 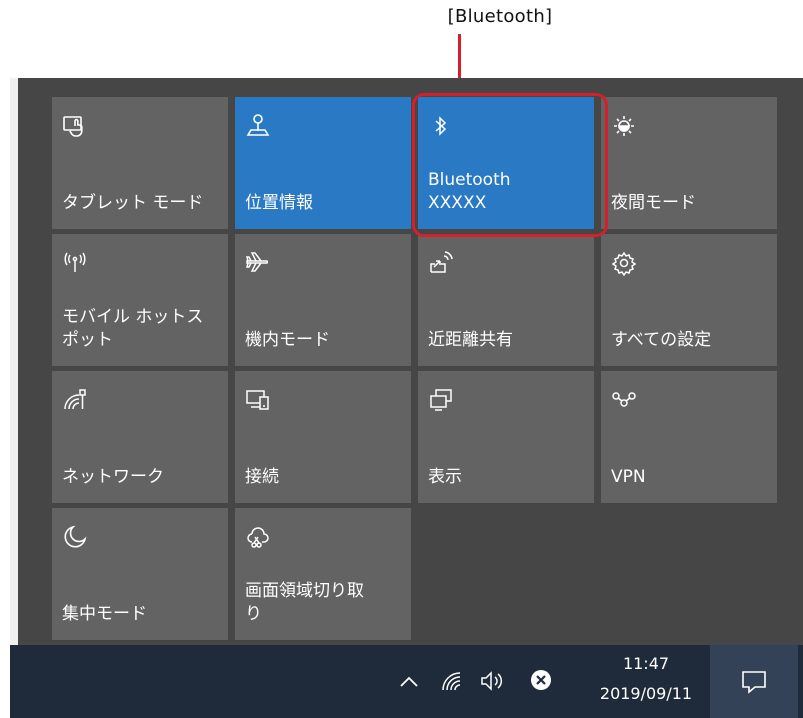 What do you see at coordinates (409, 682) in the screenshot?
I see `chevron-up-icon` at bounding box center [409, 682].